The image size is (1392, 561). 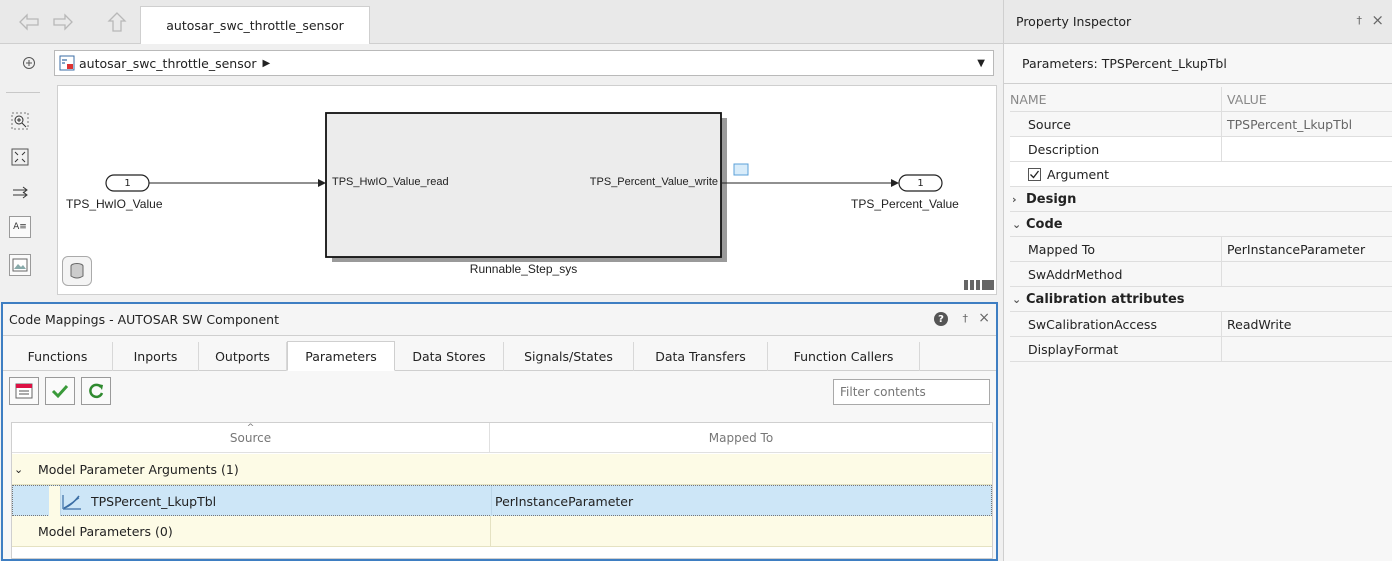 I want to click on group-label: Model Parameters (0), so click(x=105, y=531).